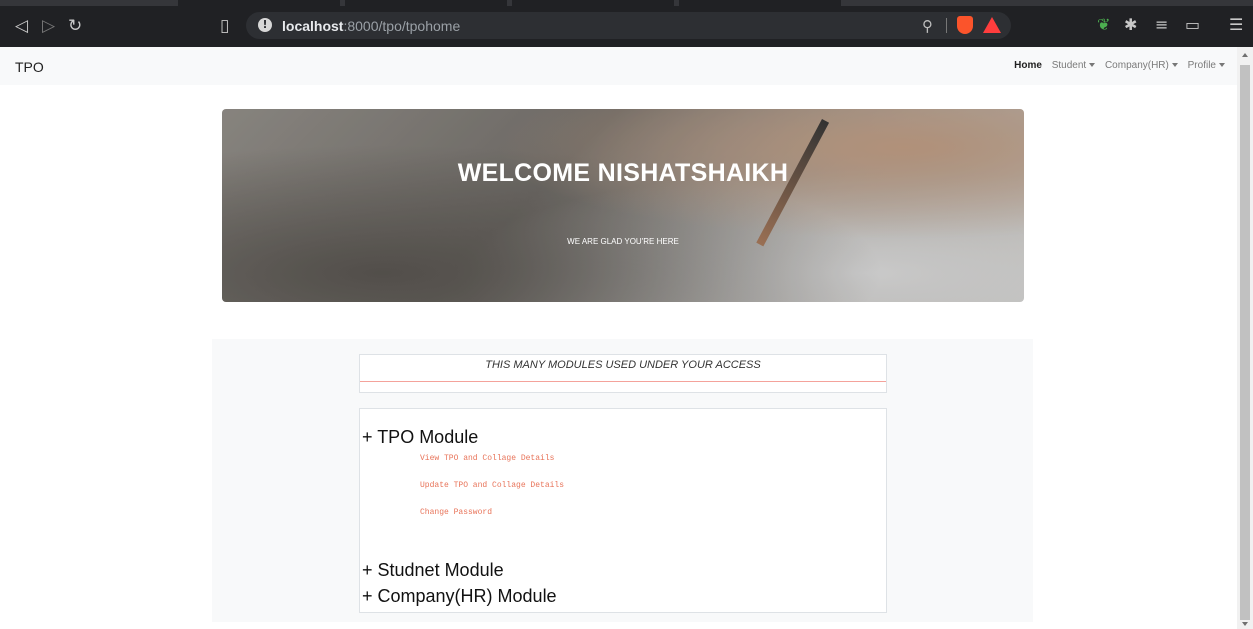 This screenshot has height=629, width=1253. What do you see at coordinates (48, 26) in the screenshot?
I see `forward-icon: ▷` at bounding box center [48, 26].